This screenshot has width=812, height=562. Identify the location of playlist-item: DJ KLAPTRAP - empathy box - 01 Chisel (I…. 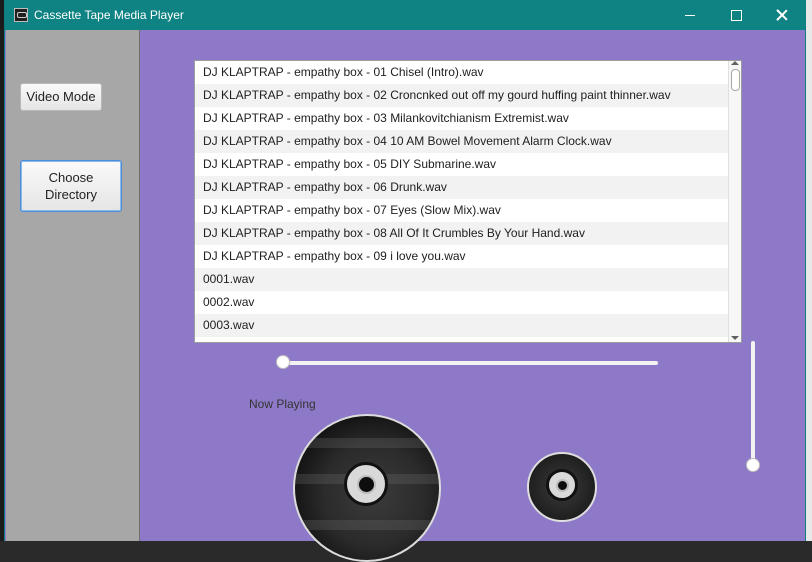
(468, 72).